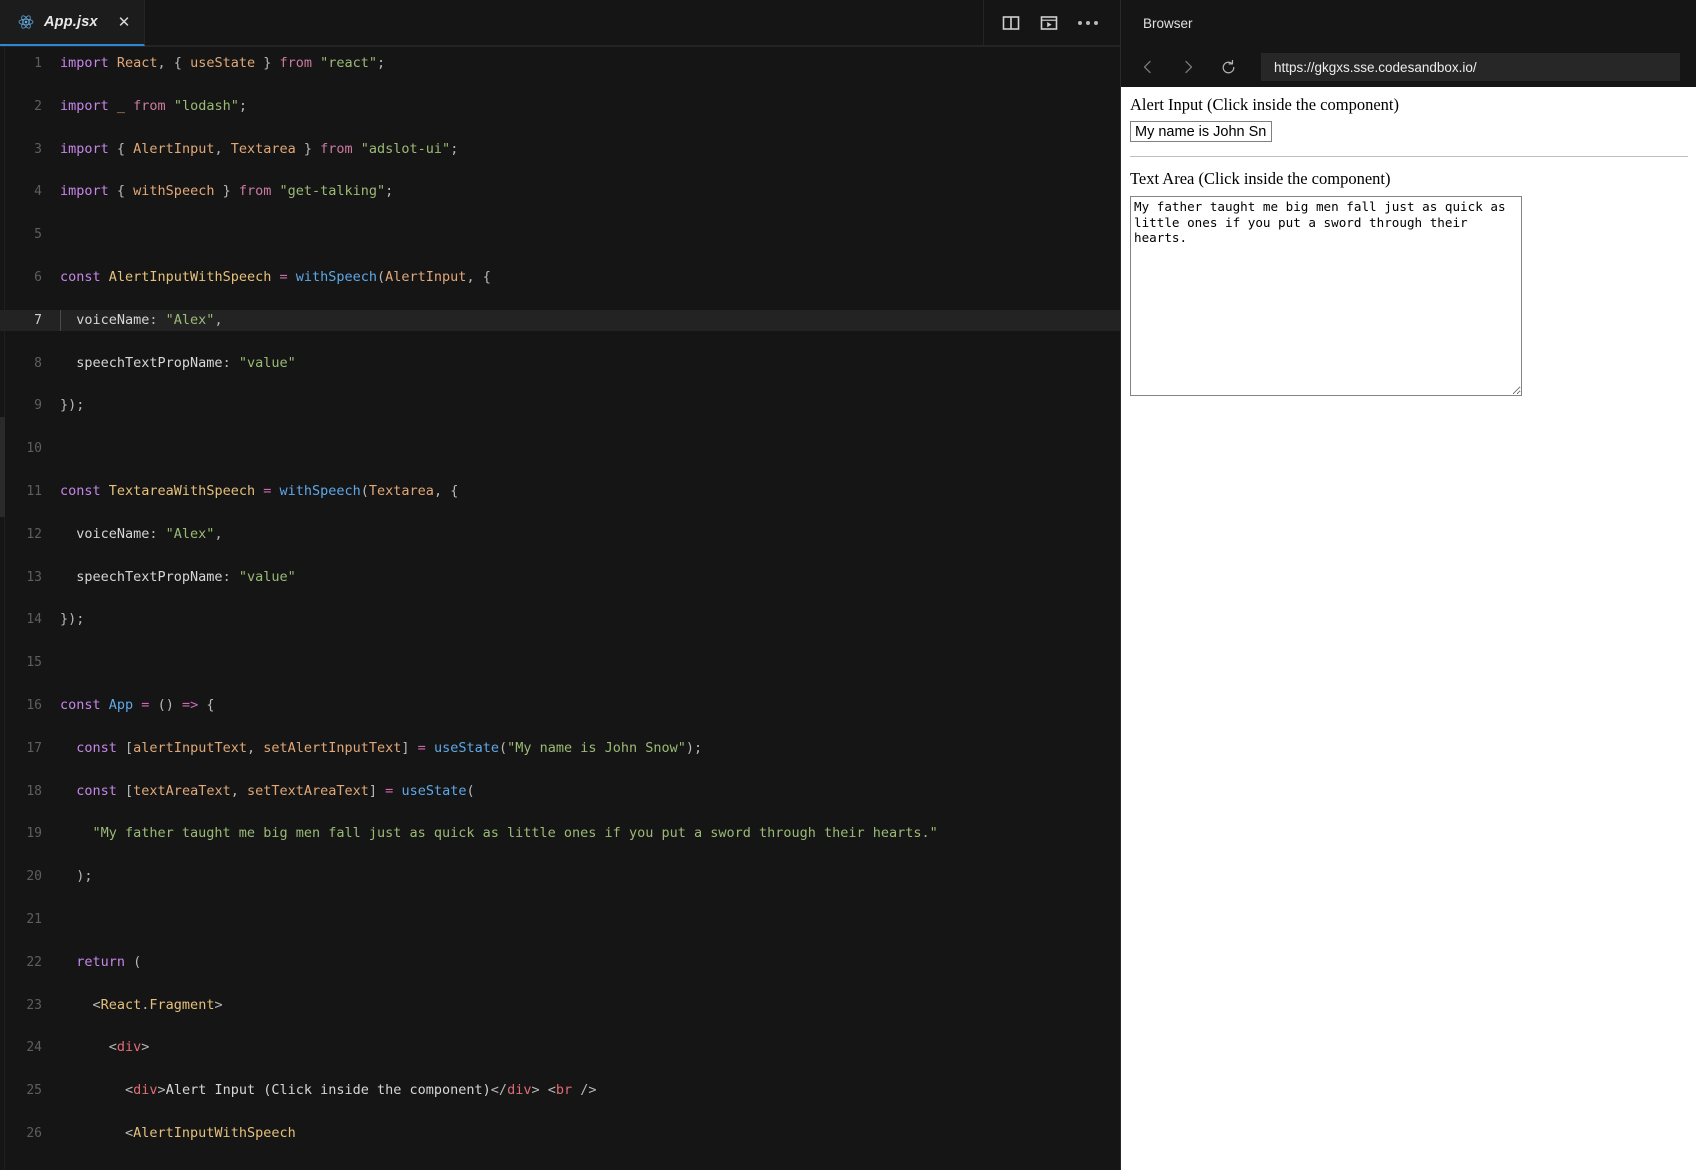 The width and height of the screenshot is (1696, 1170). I want to click on code-line: 27 value={alertInputText}, so click(560, 1168).